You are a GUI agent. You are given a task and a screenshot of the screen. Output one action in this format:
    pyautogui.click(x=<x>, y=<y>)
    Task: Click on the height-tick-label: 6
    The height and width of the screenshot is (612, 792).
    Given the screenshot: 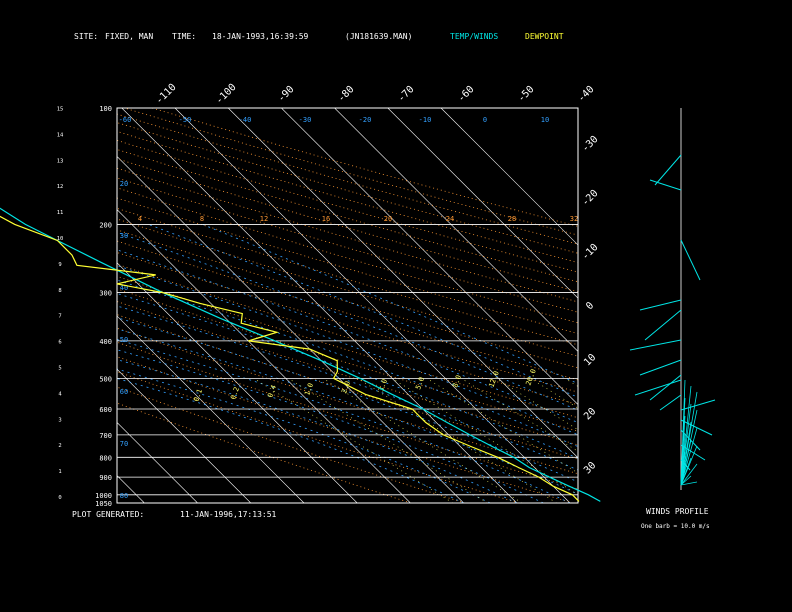 What is the action you would take?
    pyautogui.click(x=59, y=343)
    